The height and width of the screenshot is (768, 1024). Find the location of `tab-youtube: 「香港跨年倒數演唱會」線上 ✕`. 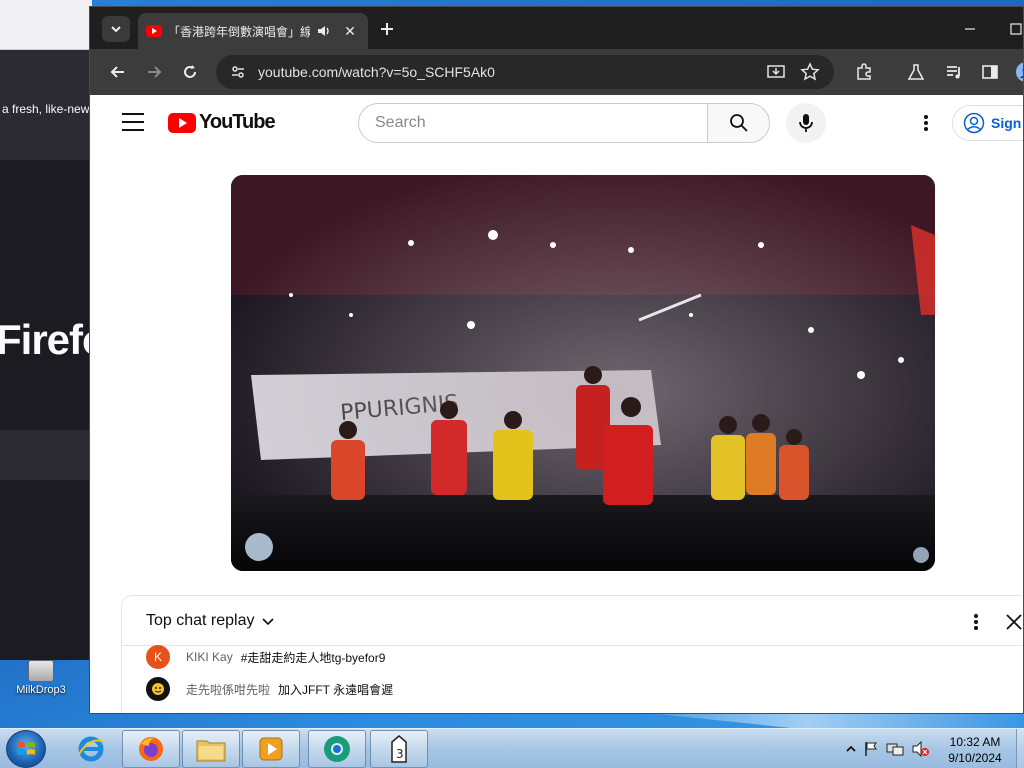

tab-youtube: 「香港跨年倒數演唱會」線上 ✕ is located at coordinates (253, 31).